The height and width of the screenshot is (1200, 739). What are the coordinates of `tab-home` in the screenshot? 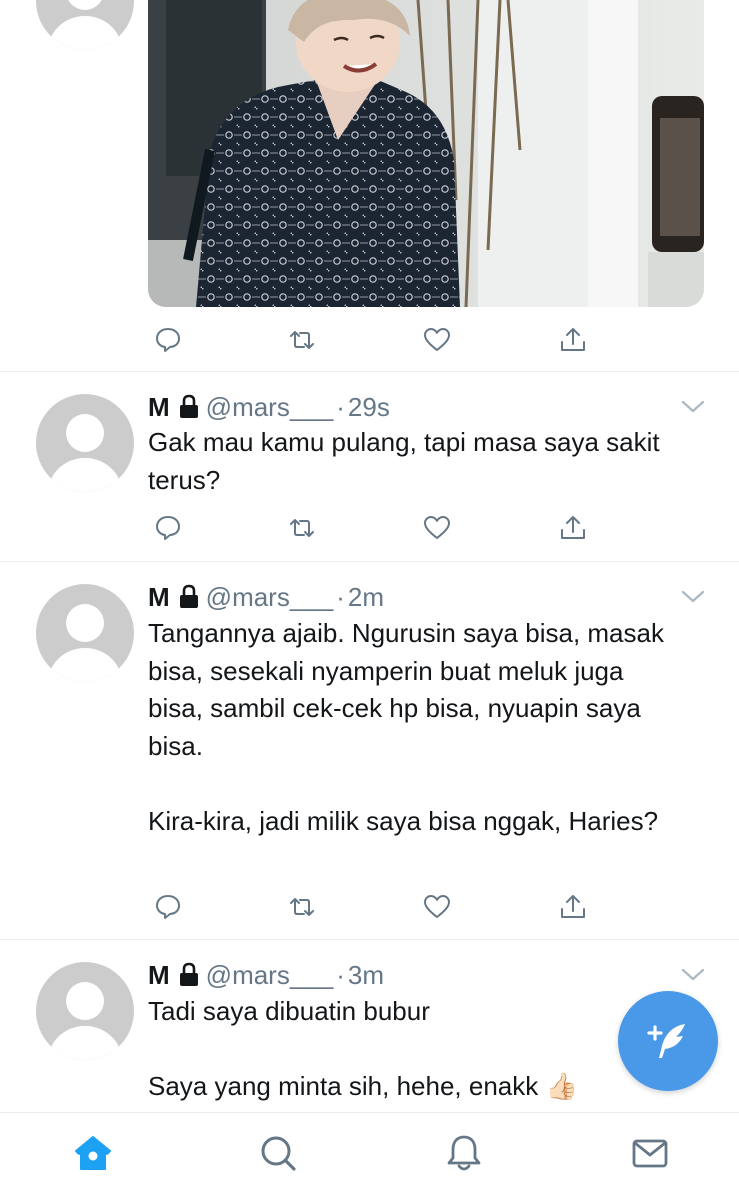 It's located at (93, 1153).